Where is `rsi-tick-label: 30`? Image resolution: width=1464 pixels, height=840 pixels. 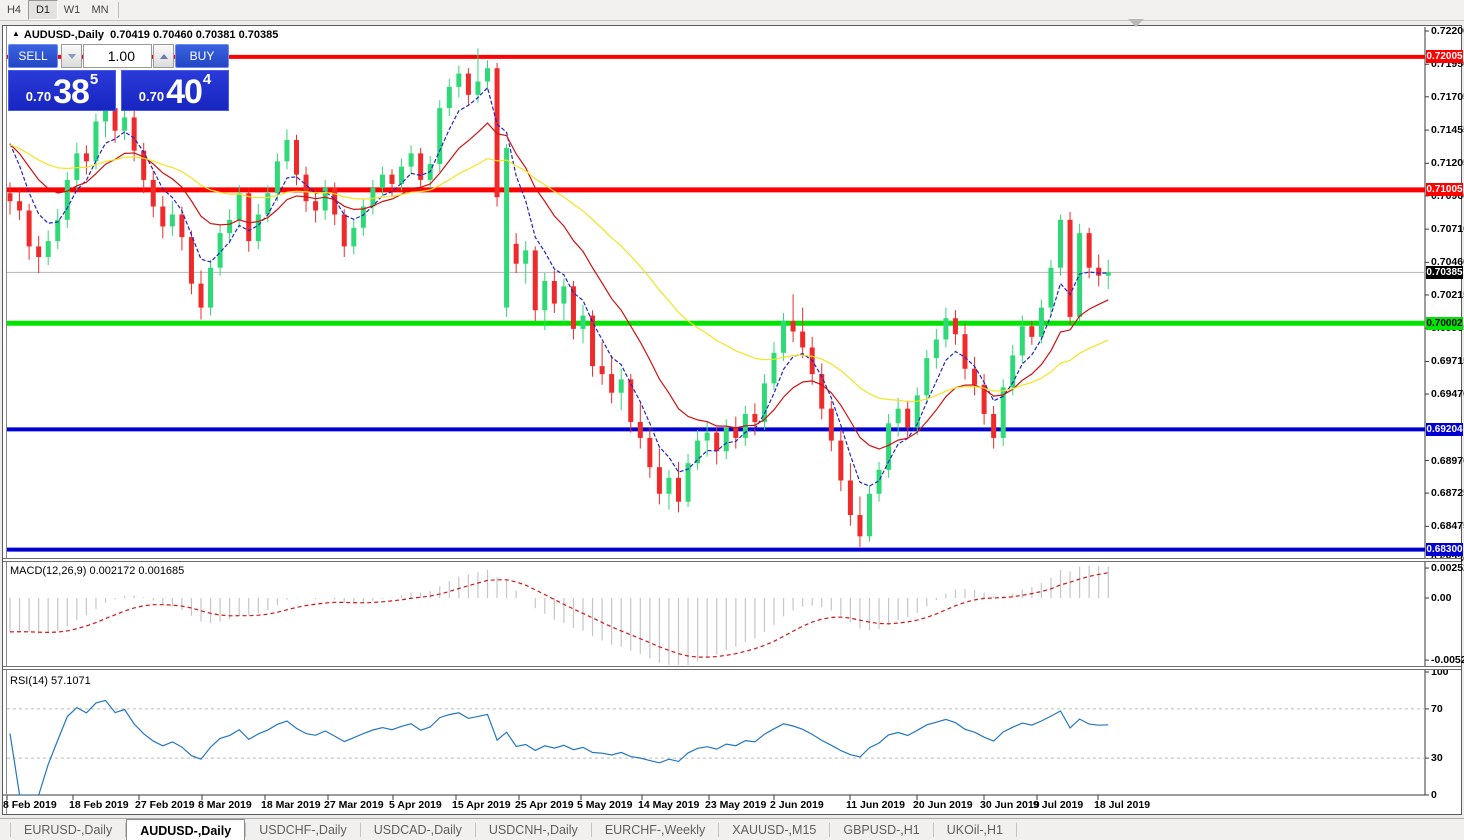 rsi-tick-label: 30 is located at coordinates (1437, 758).